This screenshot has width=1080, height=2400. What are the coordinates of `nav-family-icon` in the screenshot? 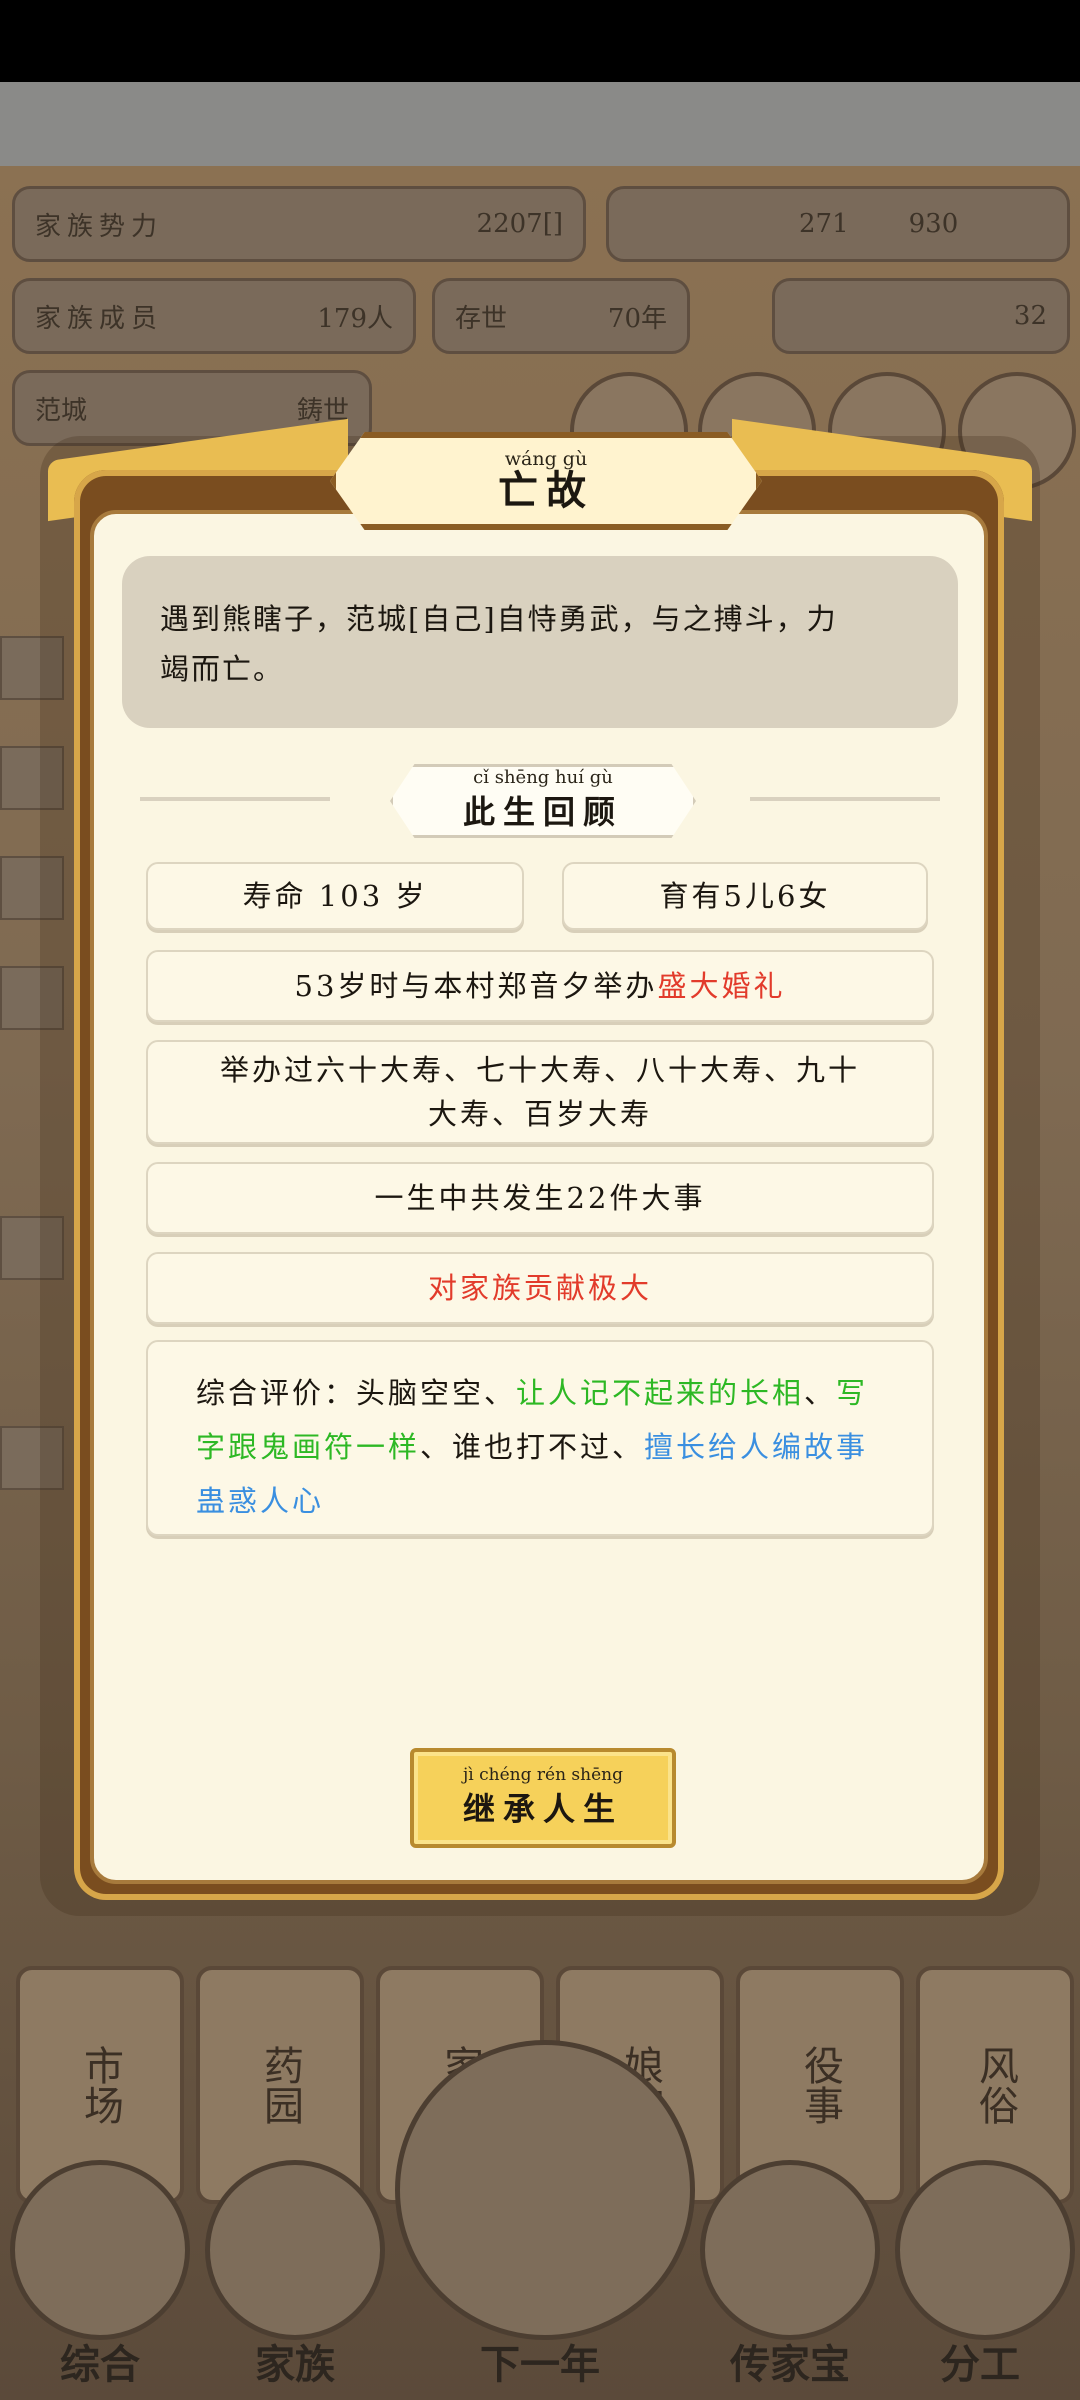 It's located at (295, 2250).